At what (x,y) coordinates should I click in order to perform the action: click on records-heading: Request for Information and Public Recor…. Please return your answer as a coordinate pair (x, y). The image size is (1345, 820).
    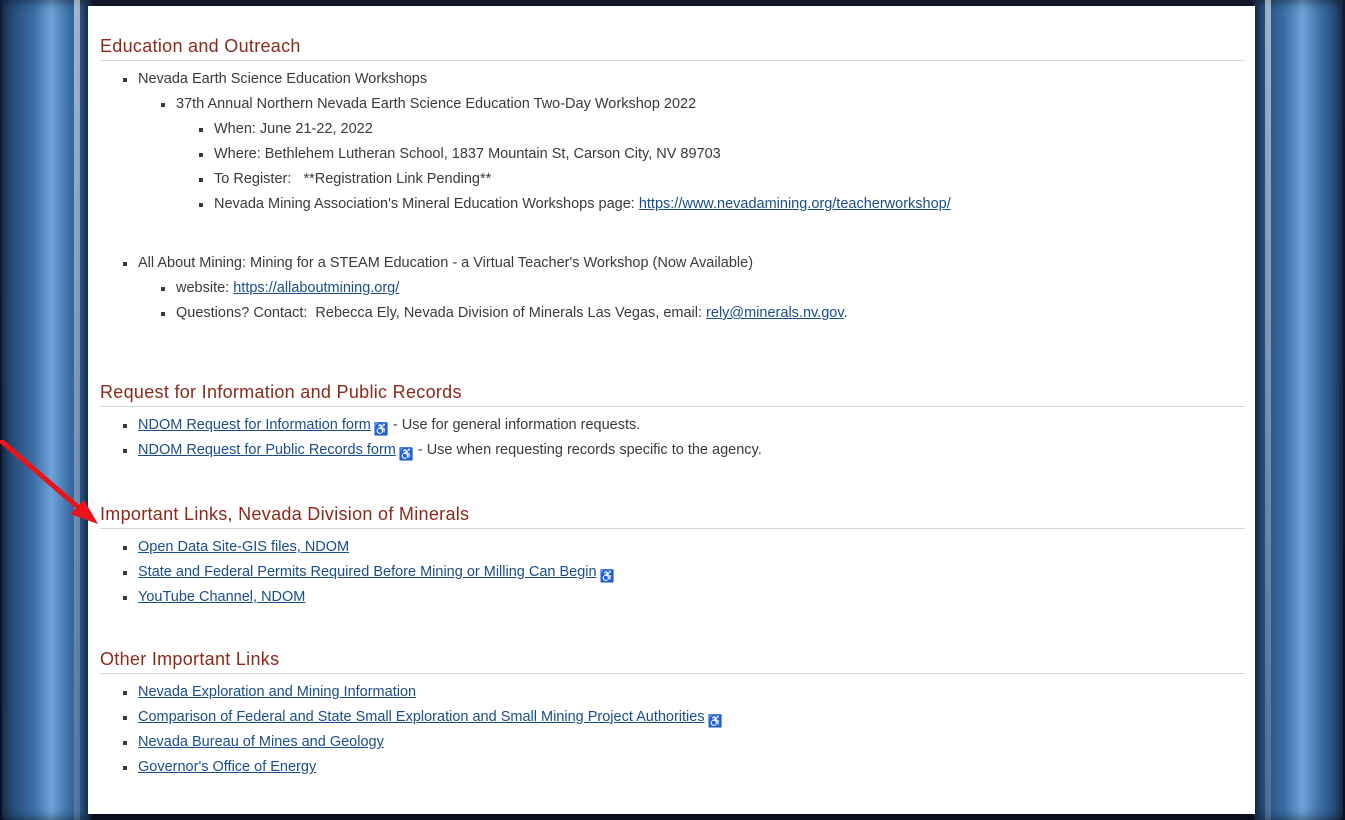
    Looking at the image, I should click on (672, 394).